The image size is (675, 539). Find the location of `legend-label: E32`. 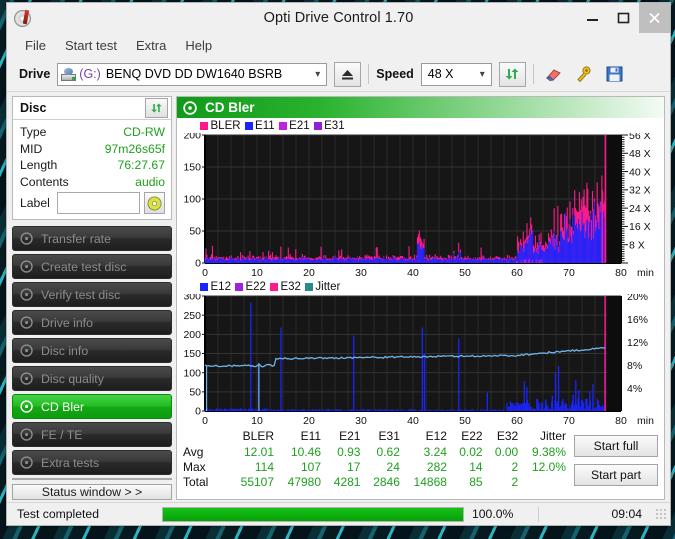

legend-label: E32 is located at coordinates (290, 287).